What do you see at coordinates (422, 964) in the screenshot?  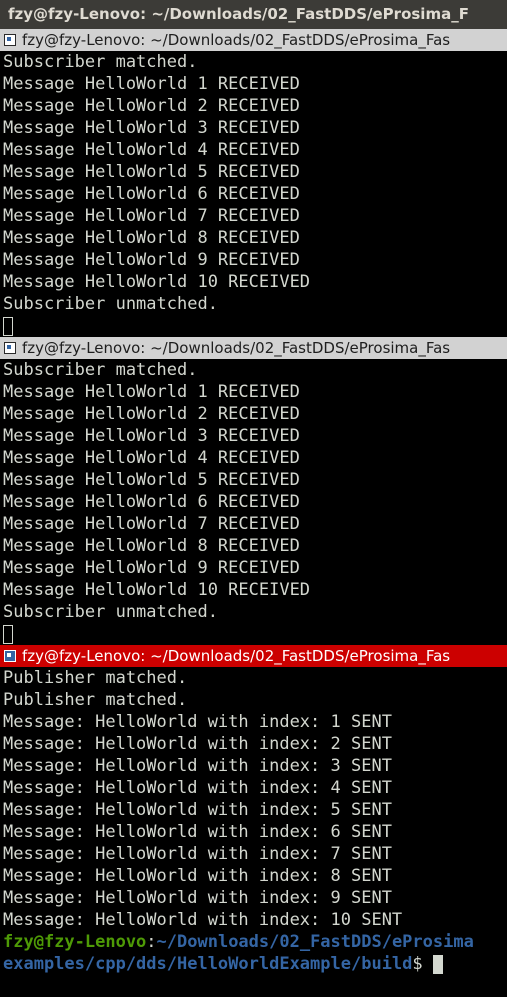 I see `prompt-symbol: $` at bounding box center [422, 964].